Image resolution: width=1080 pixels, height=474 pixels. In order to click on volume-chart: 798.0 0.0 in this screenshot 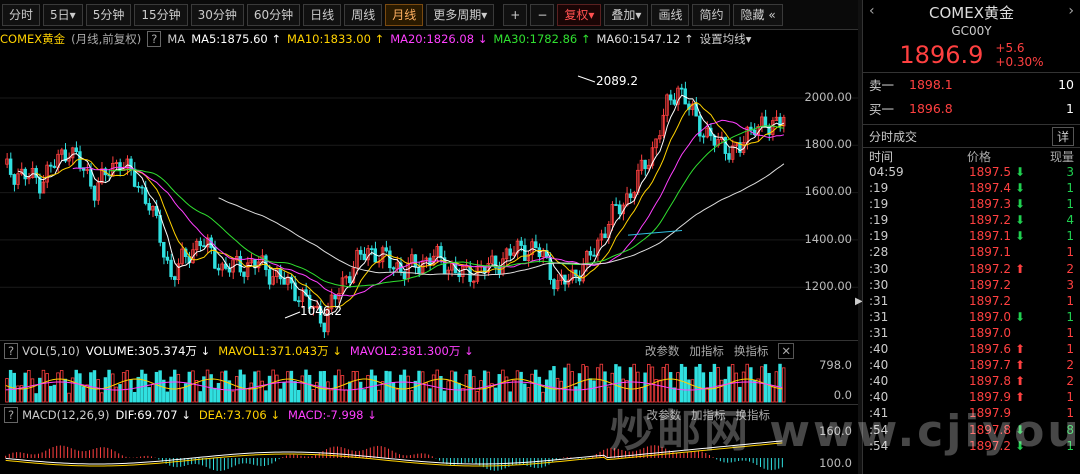, I will do `click(429, 381)`.